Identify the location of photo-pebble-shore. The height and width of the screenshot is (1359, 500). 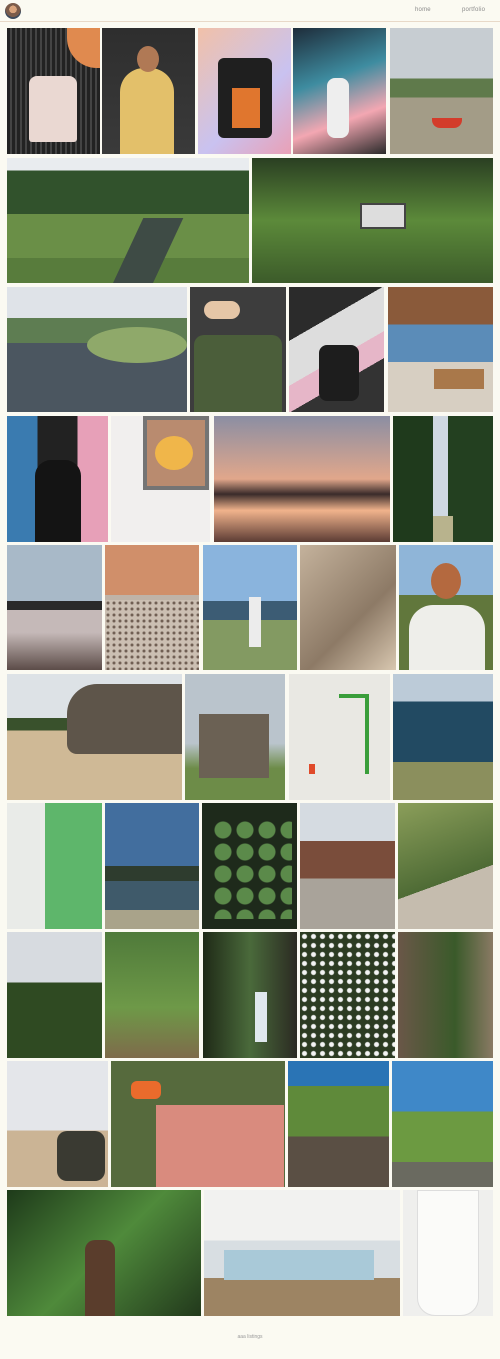
(152, 607).